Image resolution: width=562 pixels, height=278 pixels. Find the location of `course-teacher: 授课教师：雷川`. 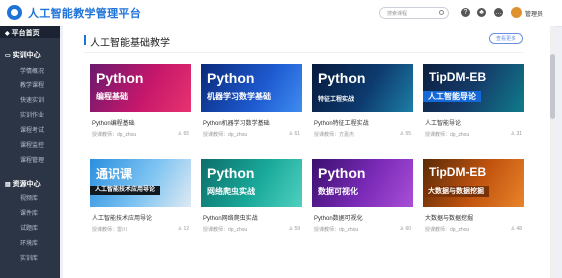

course-teacher: 授课教师：雷川 is located at coordinates (110, 230).